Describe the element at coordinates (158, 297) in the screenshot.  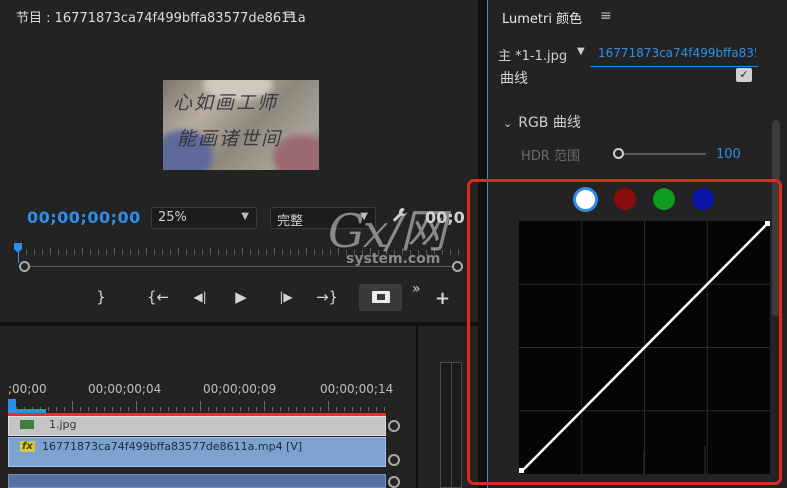
I see `go-to-in-button: {←` at that location.